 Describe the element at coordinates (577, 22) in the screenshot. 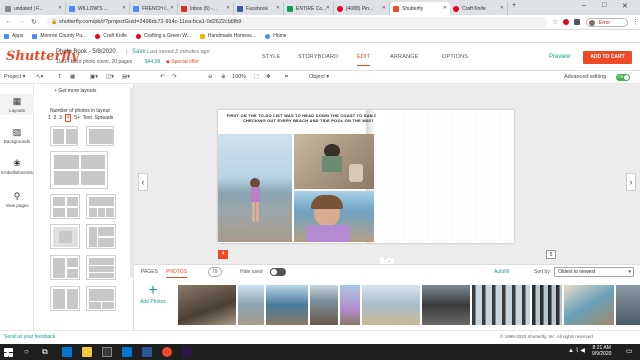

I see `extension-icon` at that location.